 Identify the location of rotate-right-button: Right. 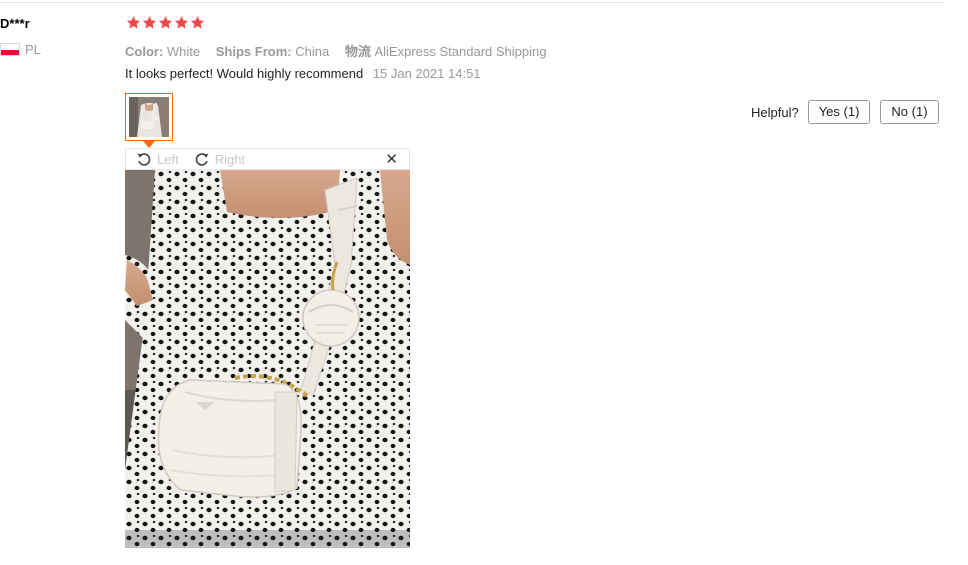
(219, 159).